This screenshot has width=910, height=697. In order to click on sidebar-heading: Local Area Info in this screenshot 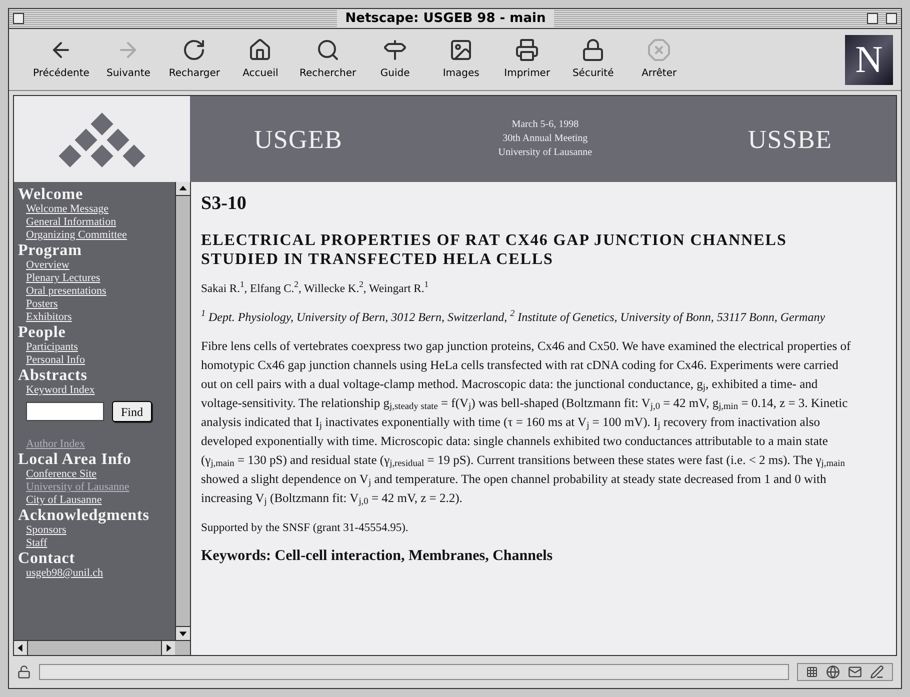, I will do `click(75, 459)`.